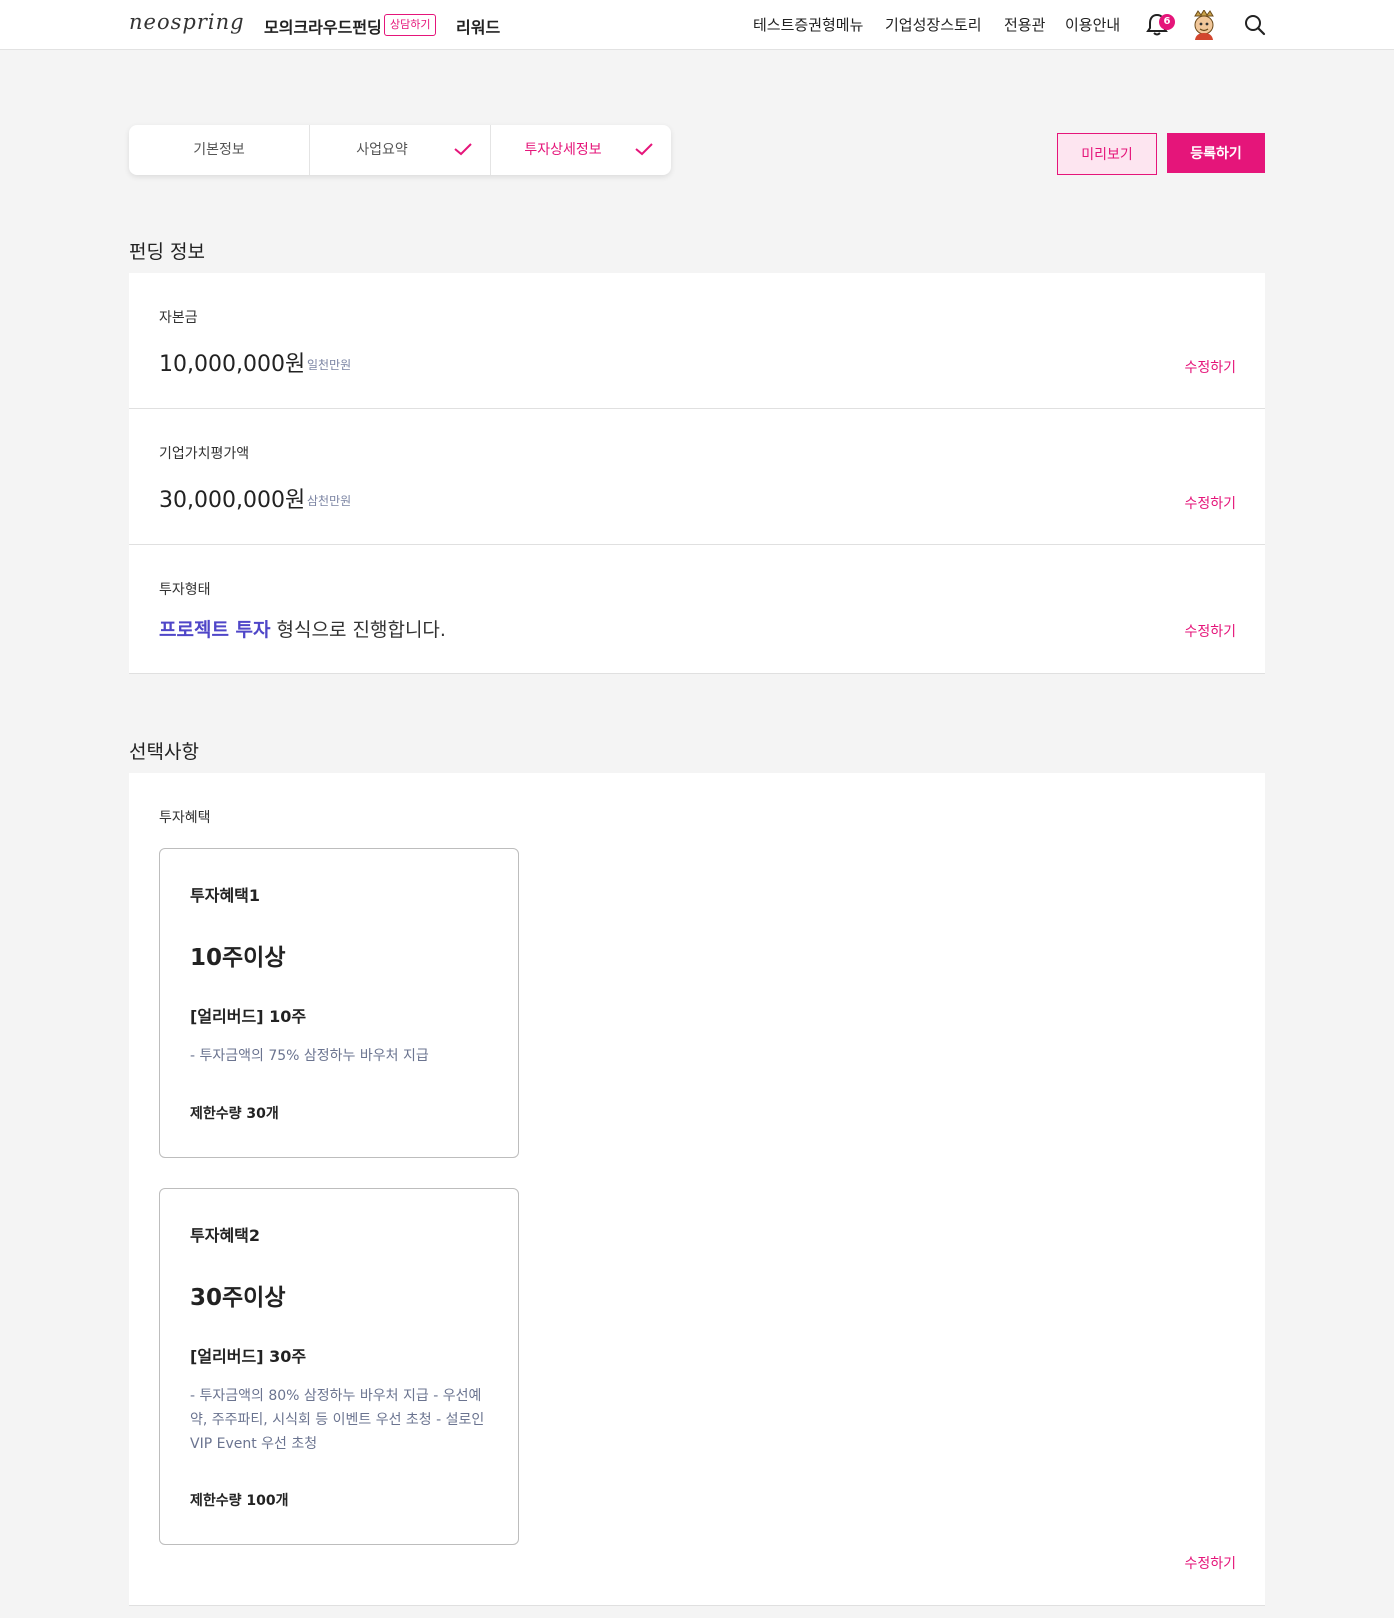 The image size is (1394, 1618). What do you see at coordinates (323, 26) in the screenshot?
I see `nav-mock-crowdfunding: 모의크라우드펀딩` at bounding box center [323, 26].